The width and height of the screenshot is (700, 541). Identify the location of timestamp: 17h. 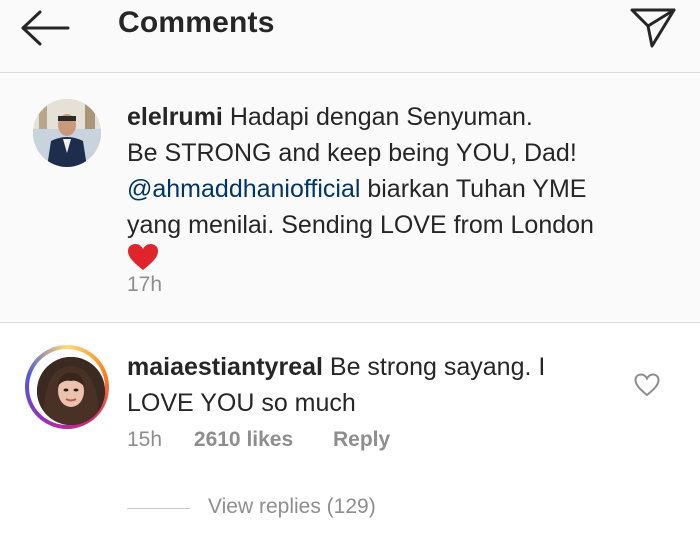
(145, 284).